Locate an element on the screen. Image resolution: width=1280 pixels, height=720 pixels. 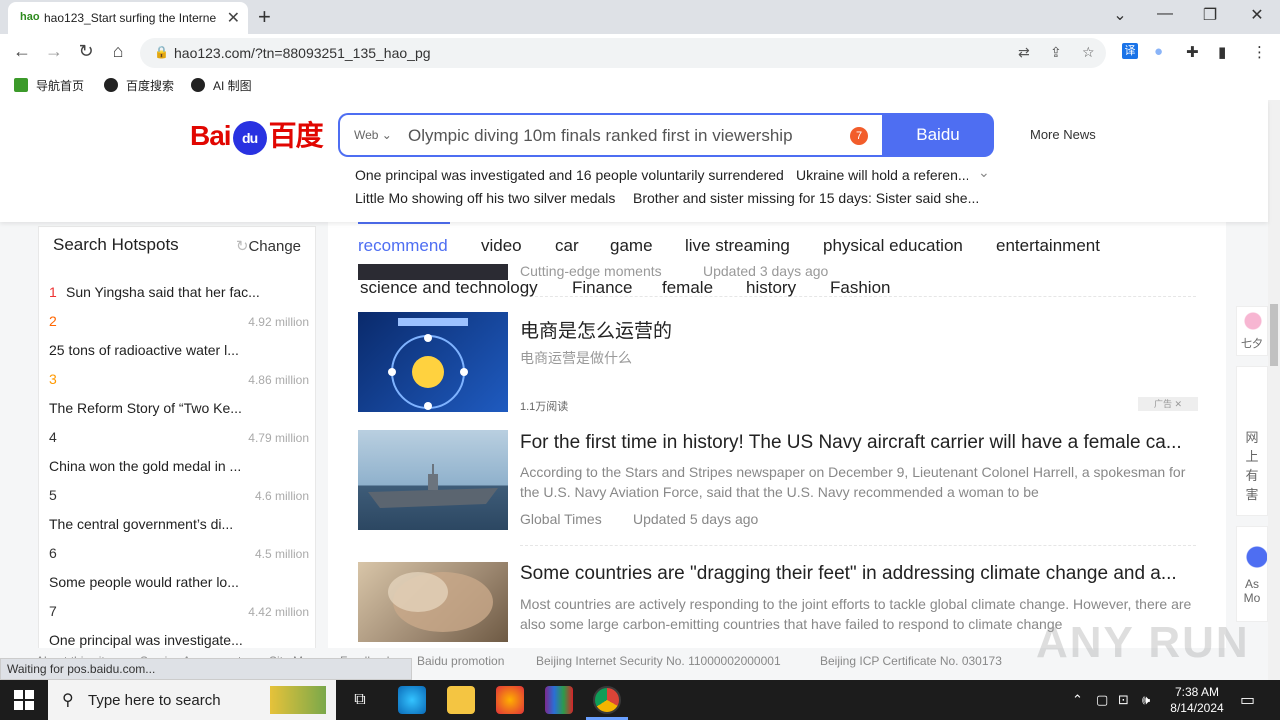
translate-extension-icon: 译 is located at coordinates (1130, 51).